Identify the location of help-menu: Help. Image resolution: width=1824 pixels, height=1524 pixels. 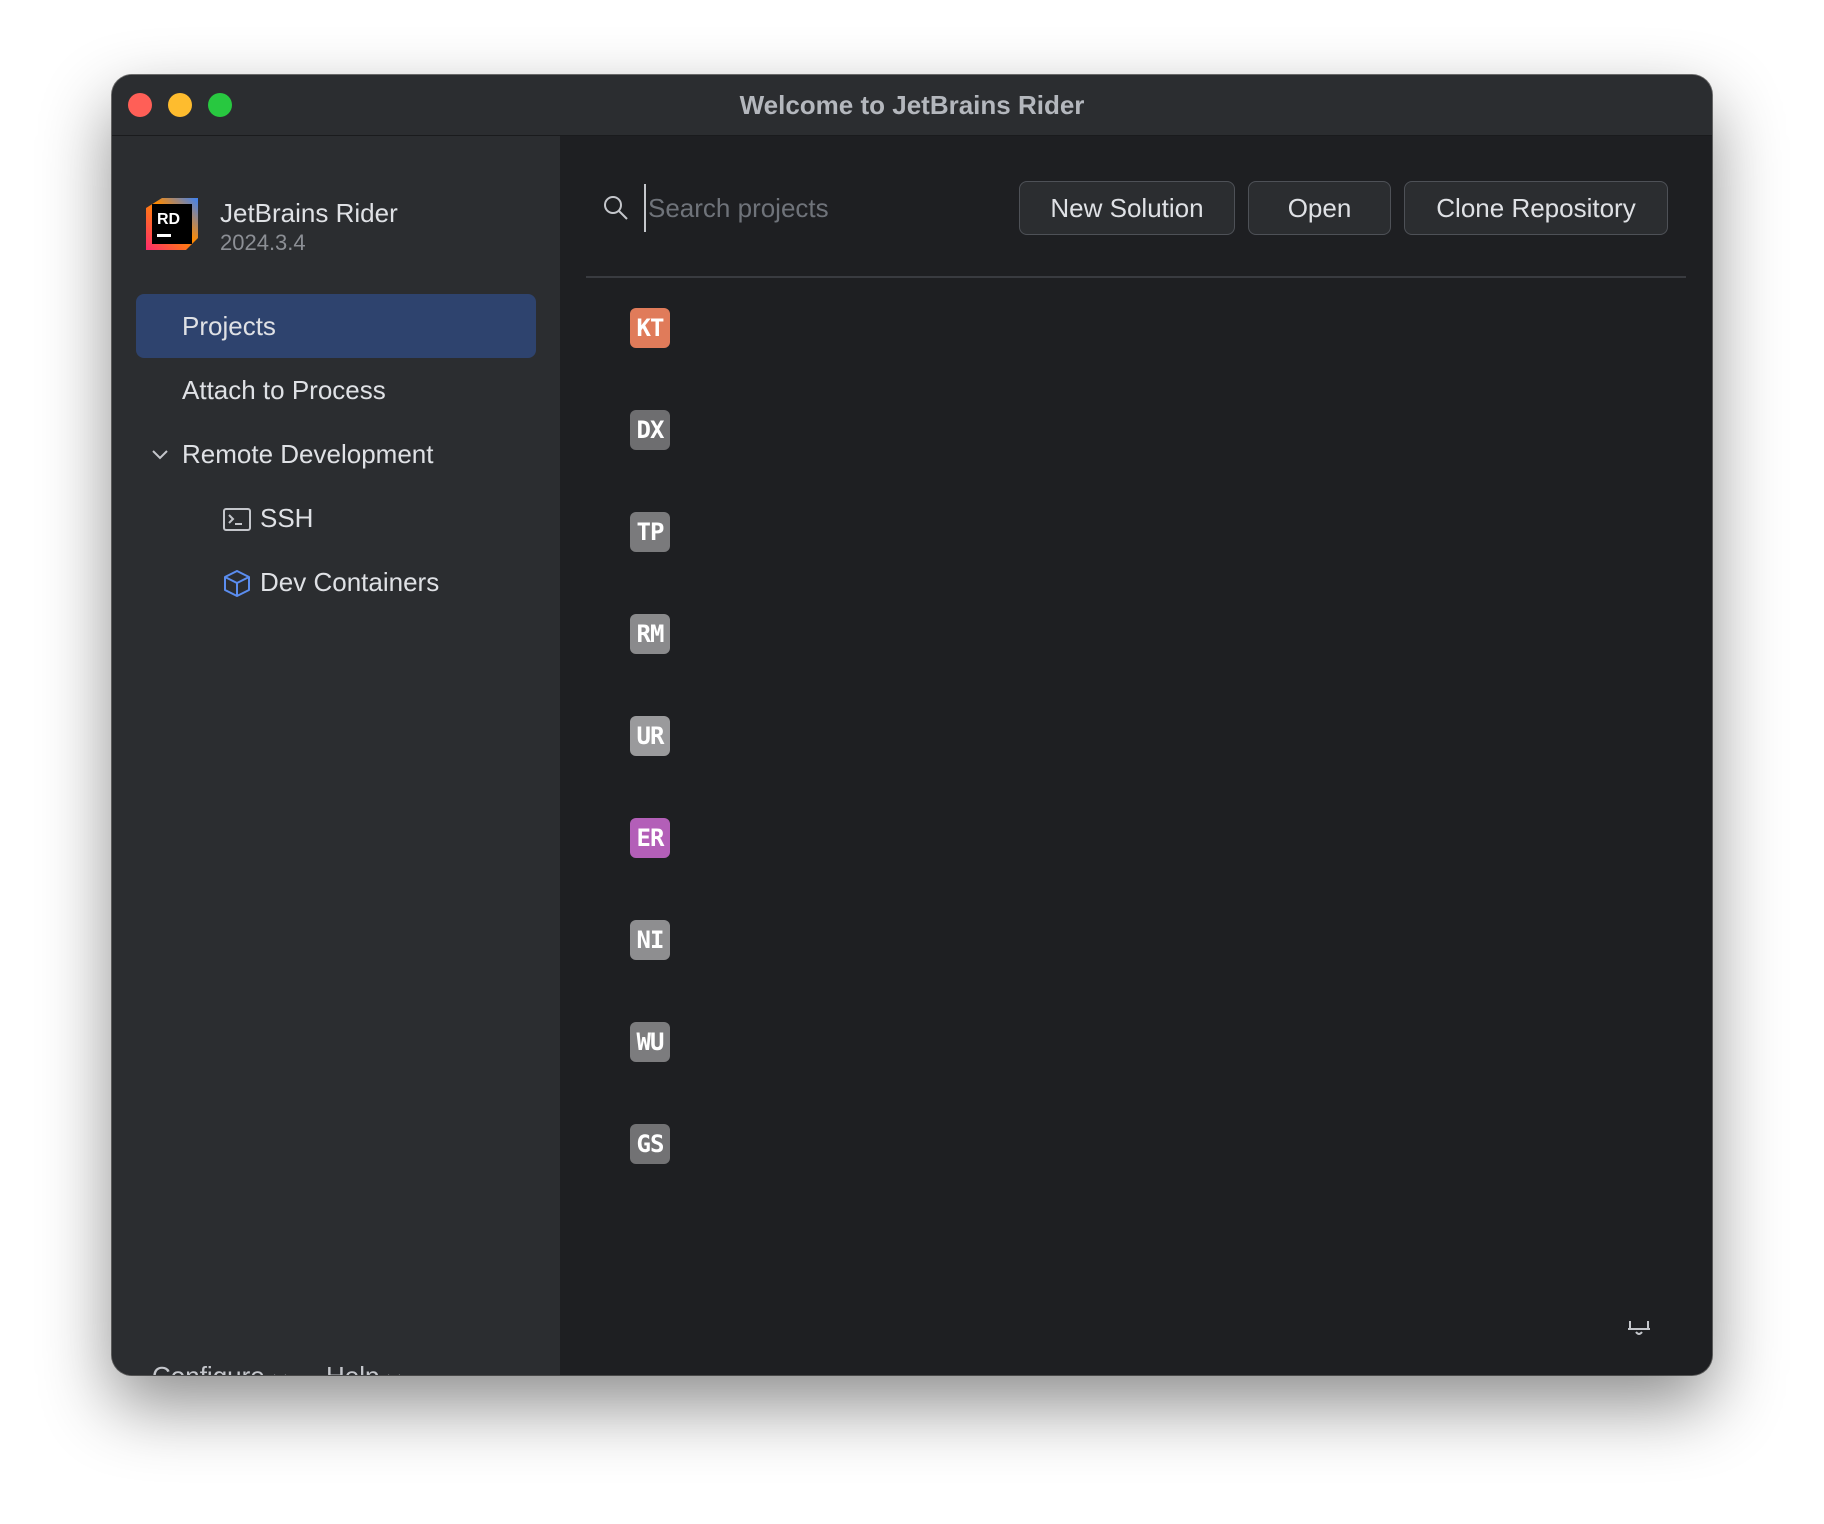
(364, 1365).